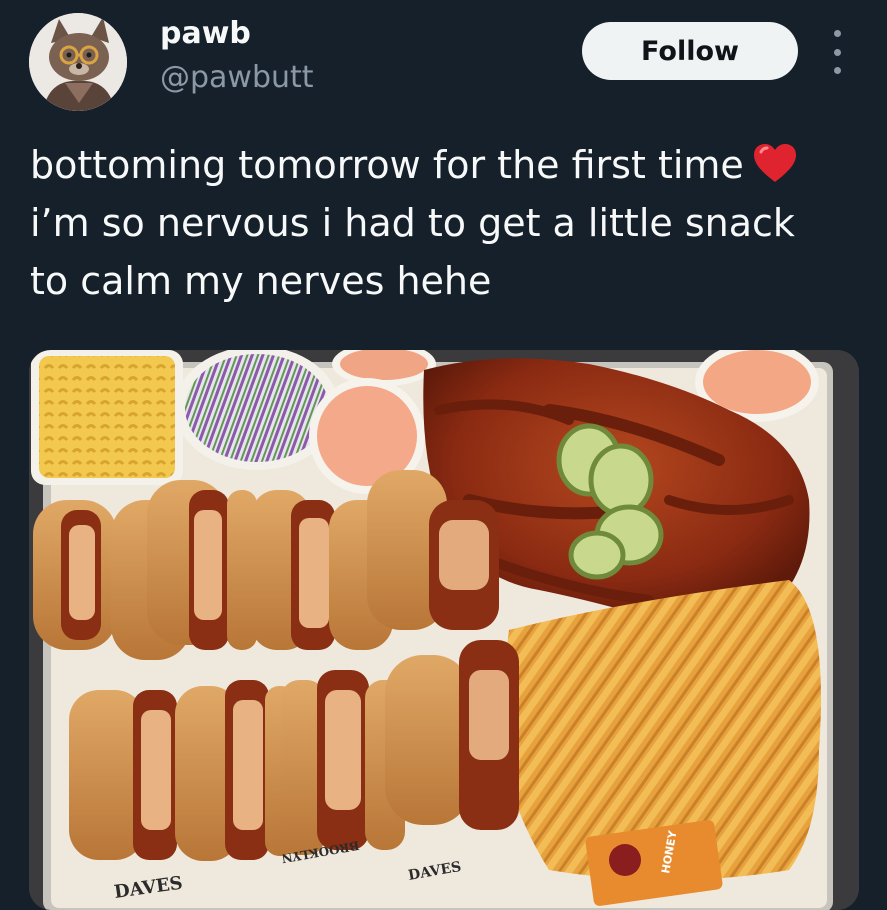 The height and width of the screenshot is (910, 887). Describe the element at coordinates (690, 51) in the screenshot. I see `follow-button: Follow` at that location.